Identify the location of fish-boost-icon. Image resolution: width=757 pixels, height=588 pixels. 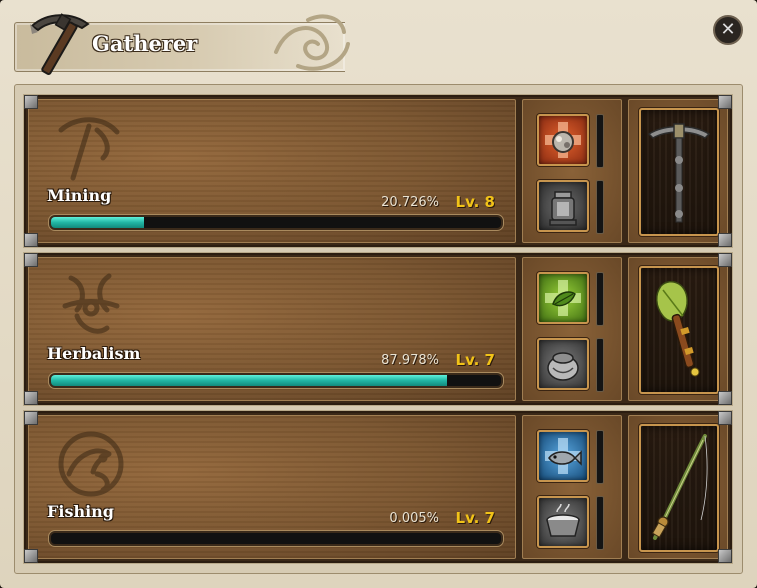
(563, 456).